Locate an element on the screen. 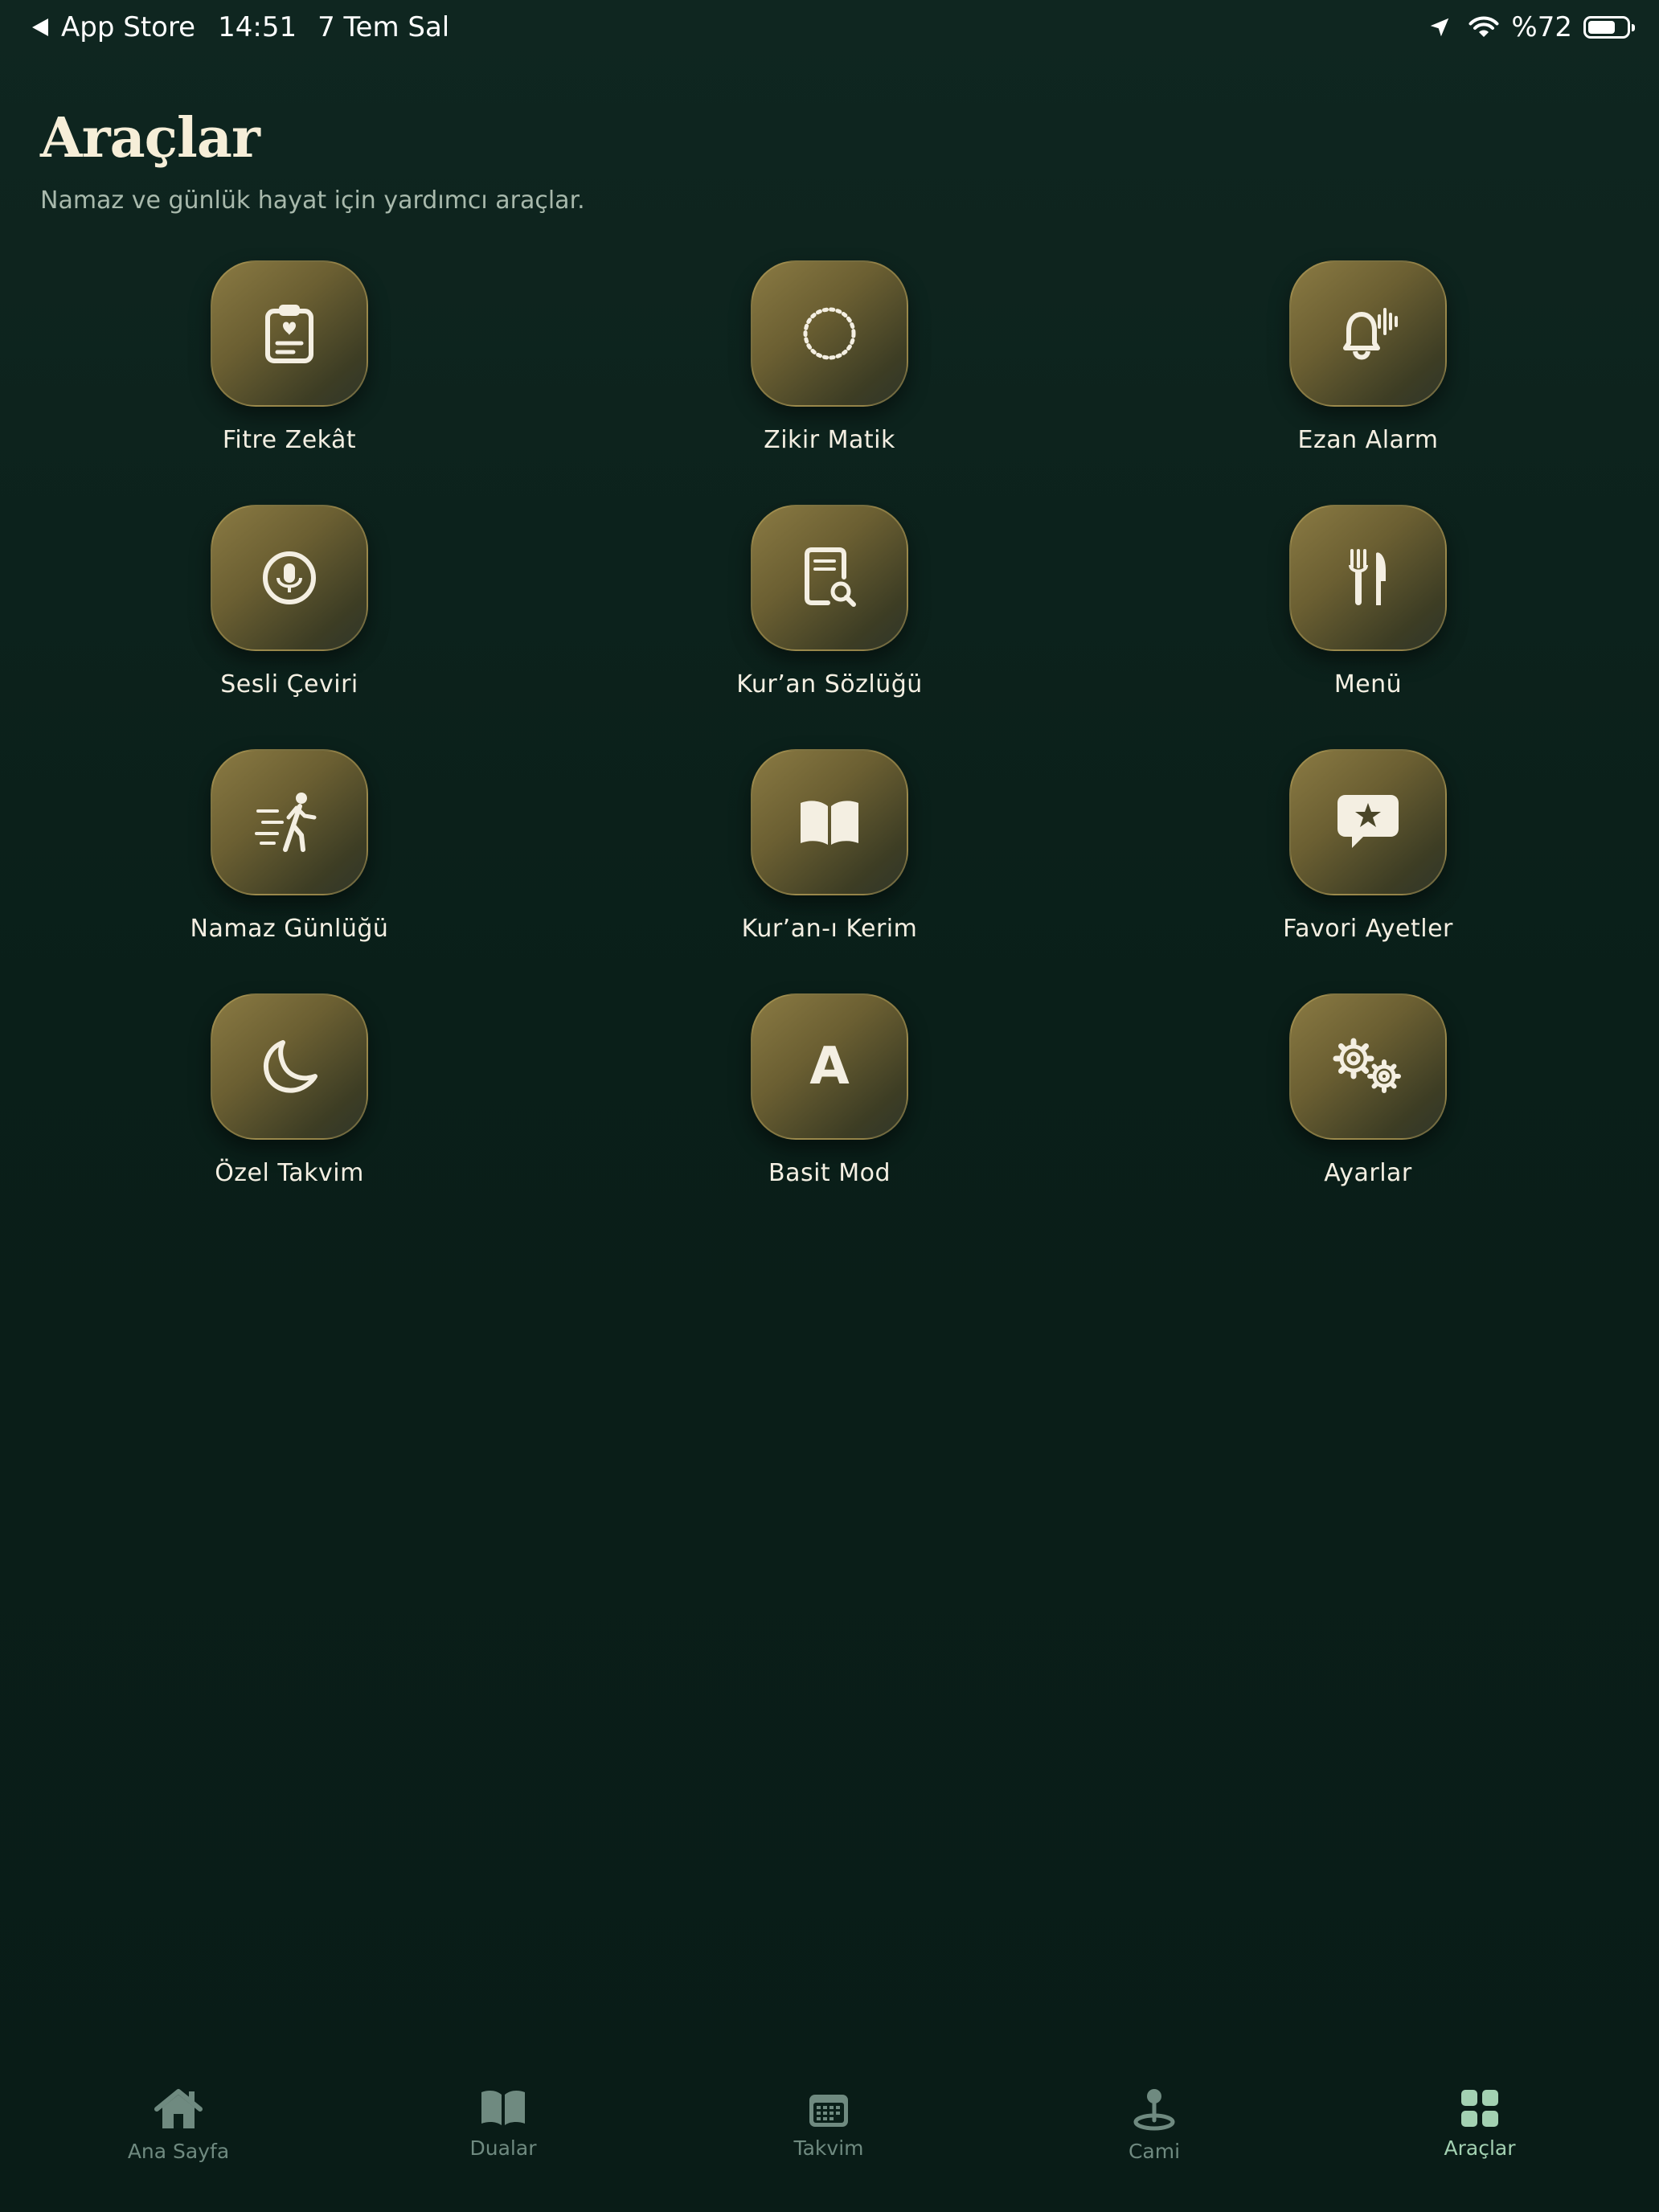  bell-waves-icon is located at coordinates (1370, 334).